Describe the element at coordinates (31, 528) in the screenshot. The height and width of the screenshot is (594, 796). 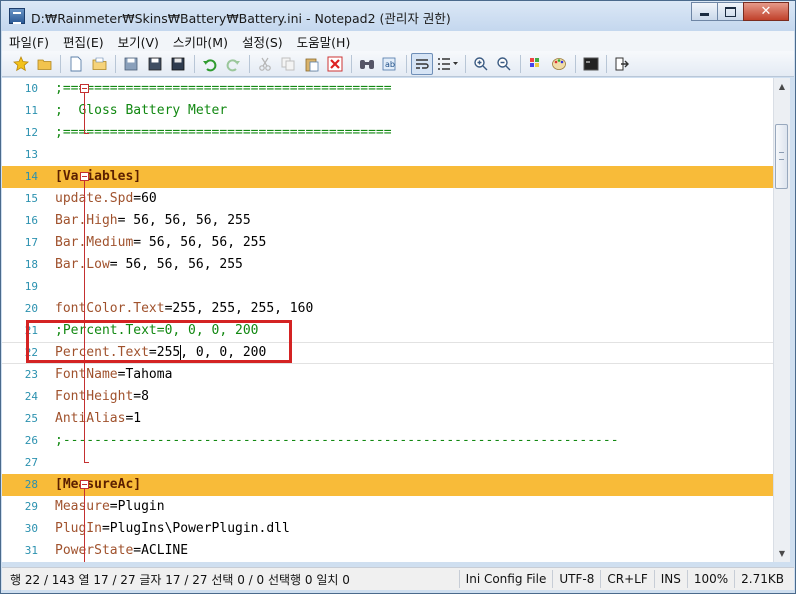
I see `line-number: 30` at that location.